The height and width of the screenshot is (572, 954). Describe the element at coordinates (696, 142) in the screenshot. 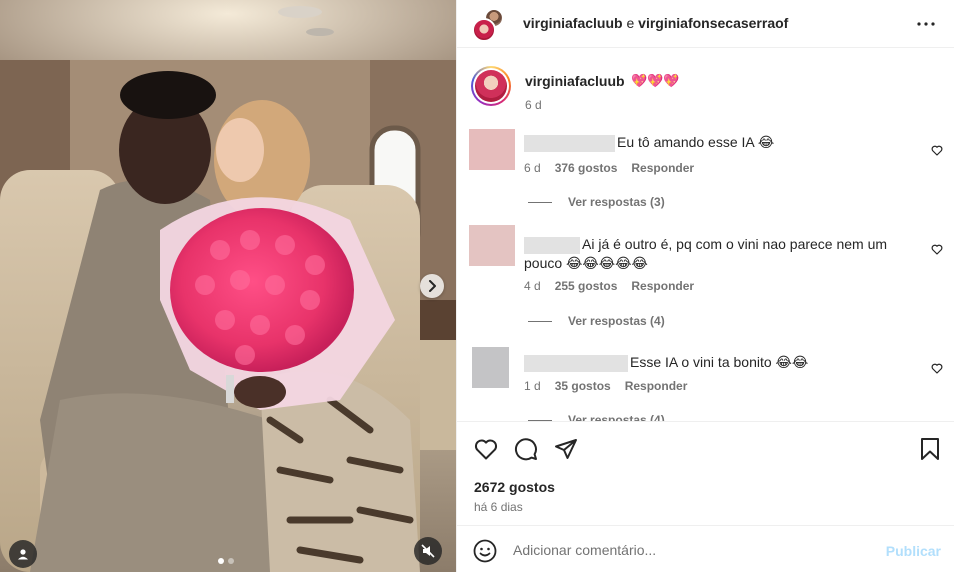

I see `comment-body: Eu tô amando esse IA 😂` at that location.